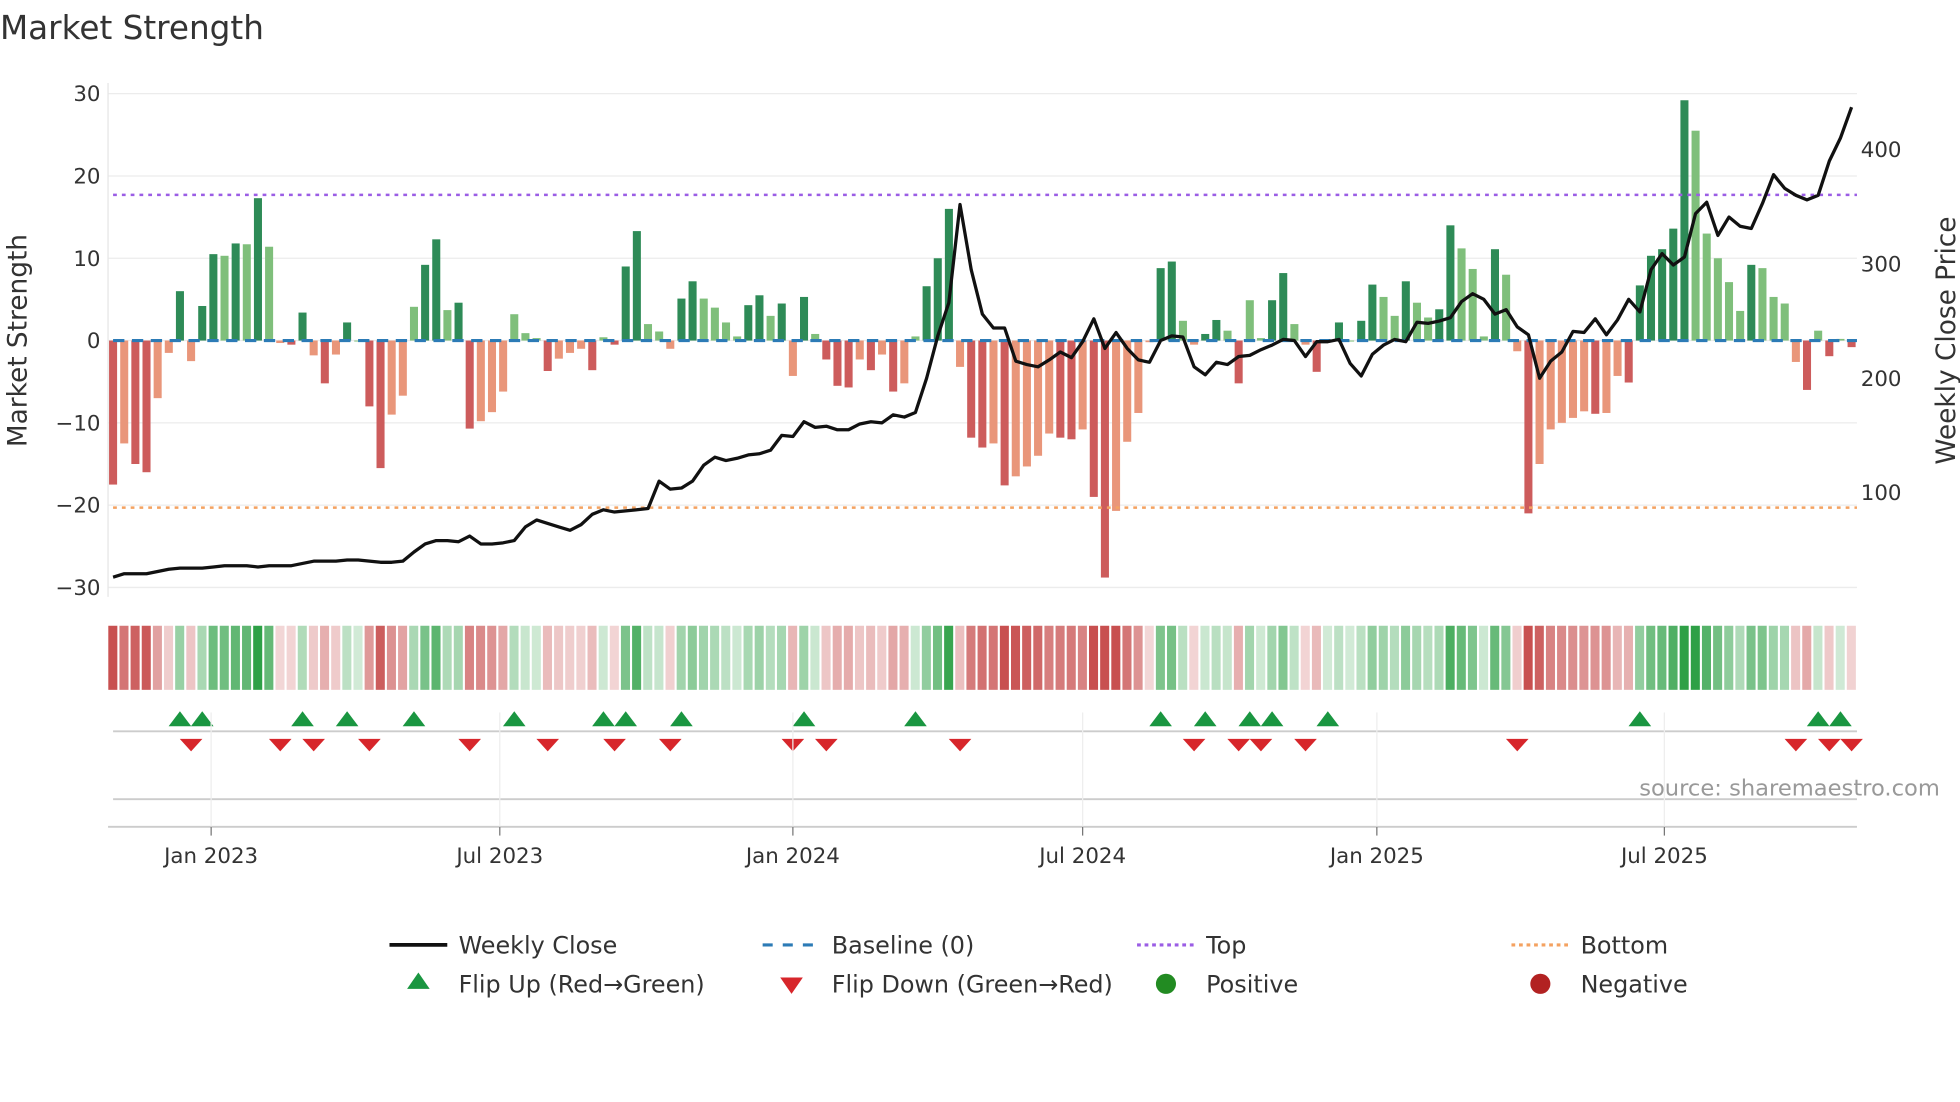 The image size is (1960, 1102). Describe the element at coordinates (18, 340) in the screenshot. I see `y-axis-label: Market Strength` at that location.